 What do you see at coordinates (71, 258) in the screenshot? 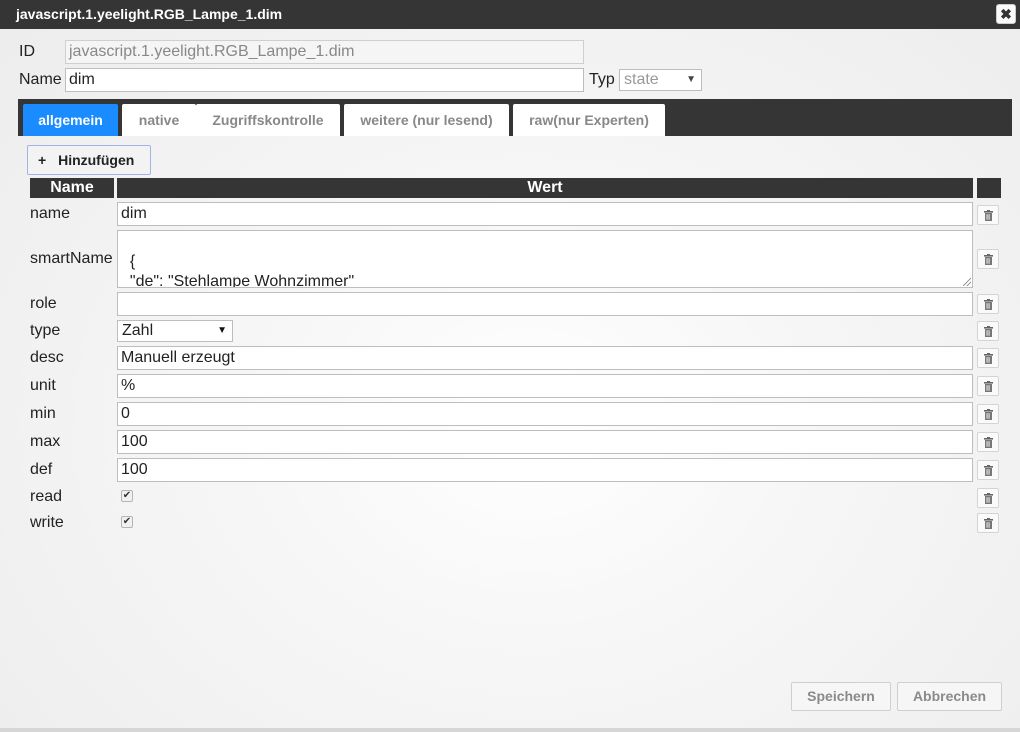
I see `row-label-smartname: smartName` at bounding box center [71, 258].